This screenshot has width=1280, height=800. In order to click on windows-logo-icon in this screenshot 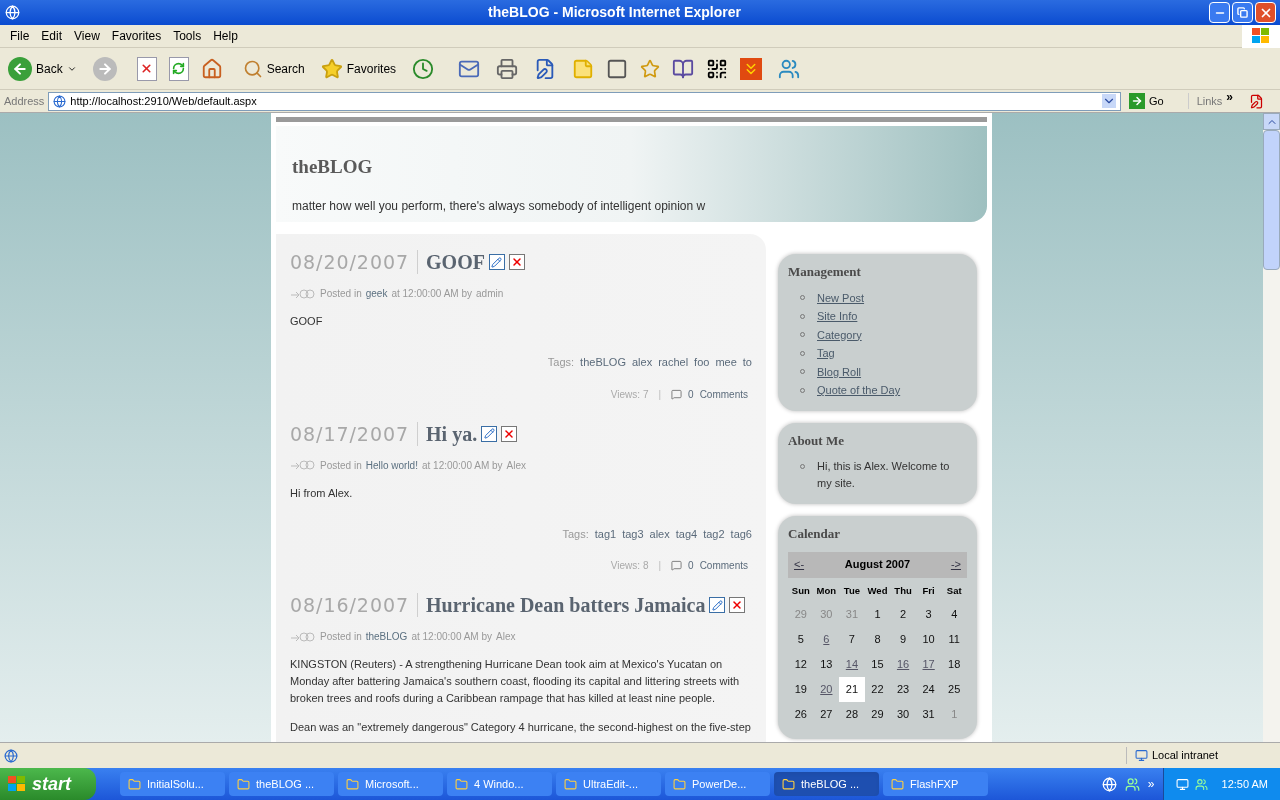, I will do `click(1261, 36)`.